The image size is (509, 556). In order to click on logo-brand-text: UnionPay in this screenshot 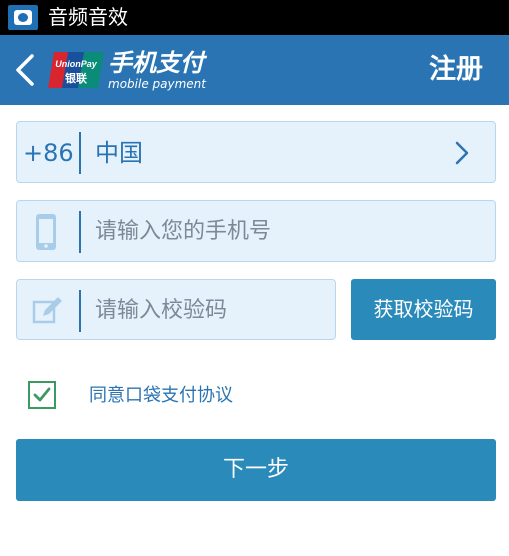, I will do `click(76, 64)`.